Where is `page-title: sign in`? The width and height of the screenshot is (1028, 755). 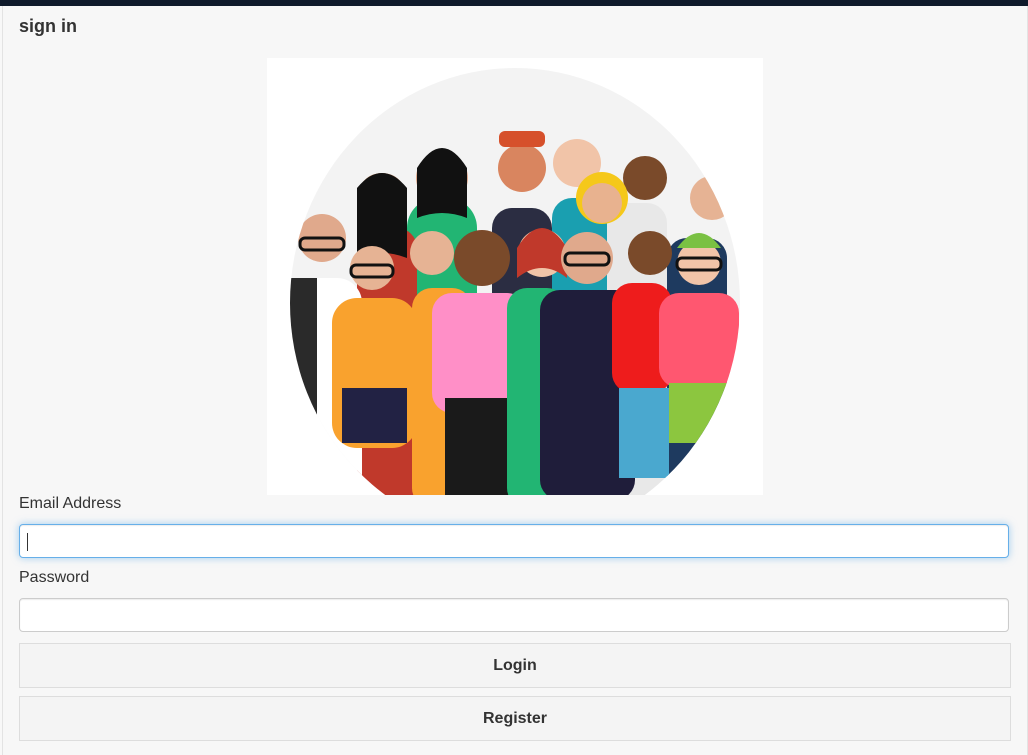
page-title: sign in is located at coordinates (48, 26).